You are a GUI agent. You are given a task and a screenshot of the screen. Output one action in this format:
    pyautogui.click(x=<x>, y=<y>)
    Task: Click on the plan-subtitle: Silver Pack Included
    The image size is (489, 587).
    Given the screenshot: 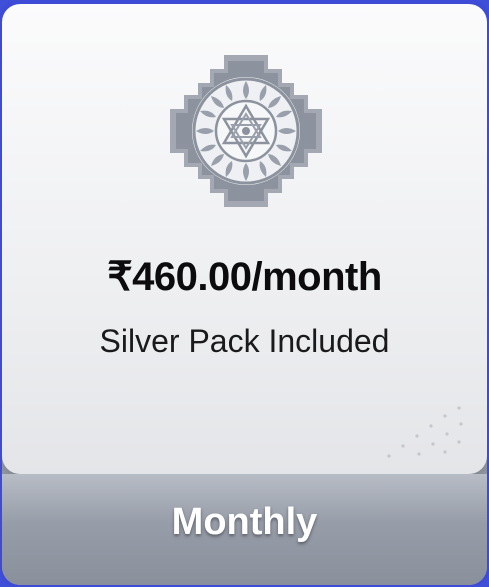 What is the action you would take?
    pyautogui.click(x=244, y=341)
    